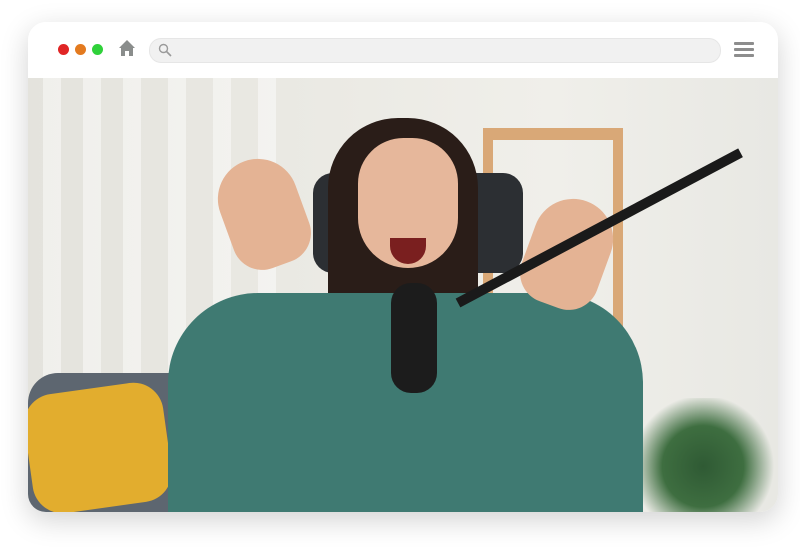  Describe the element at coordinates (127, 48) in the screenshot. I see `home-icon` at that location.